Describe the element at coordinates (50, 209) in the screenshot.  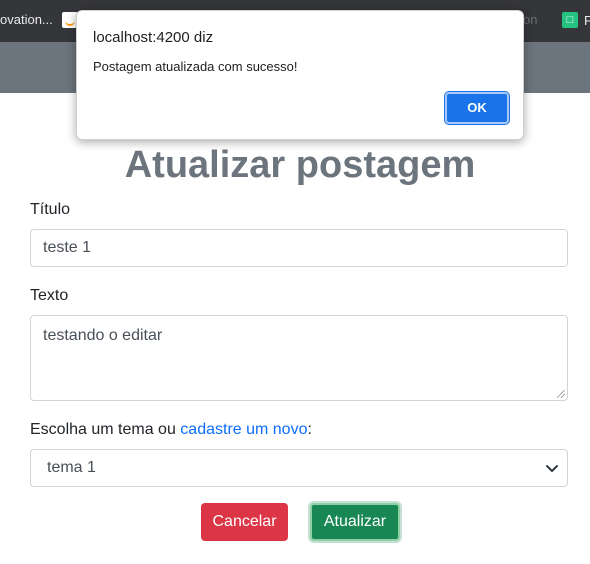
I see `title-label: Título` at that location.